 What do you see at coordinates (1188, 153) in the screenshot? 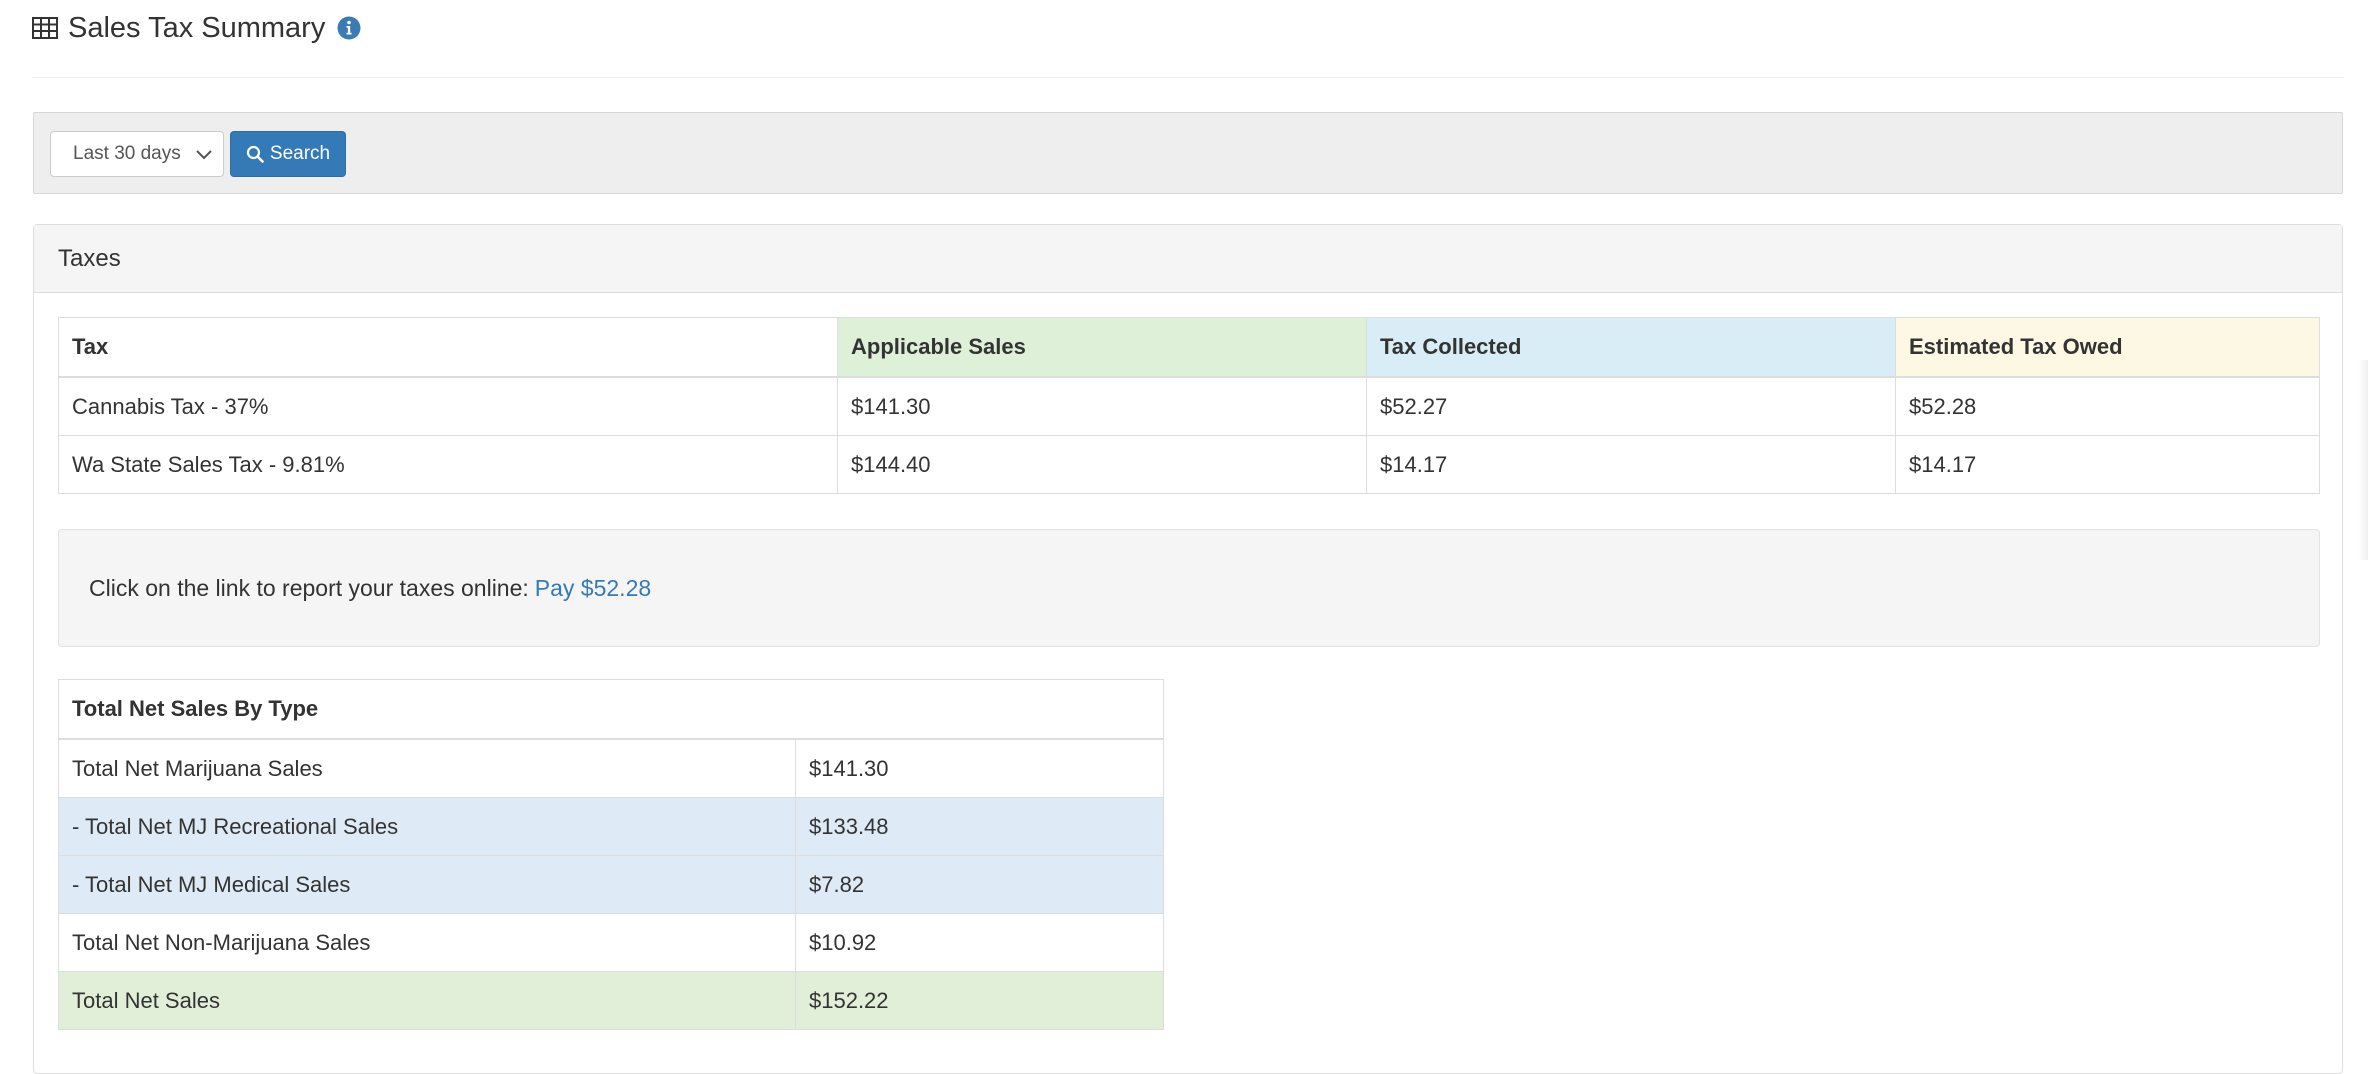
I see `search-filter-bar: Last 30 days Search` at bounding box center [1188, 153].